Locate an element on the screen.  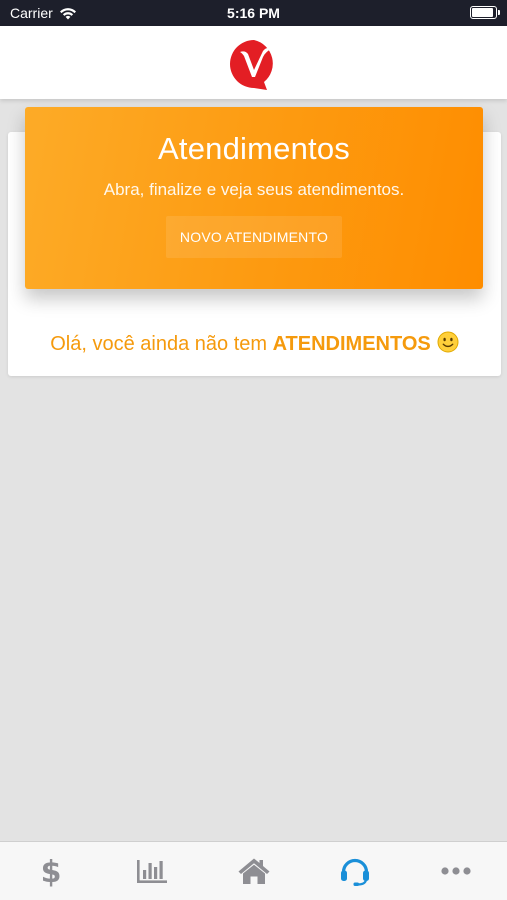
battery-icon is located at coordinates (485, 12).